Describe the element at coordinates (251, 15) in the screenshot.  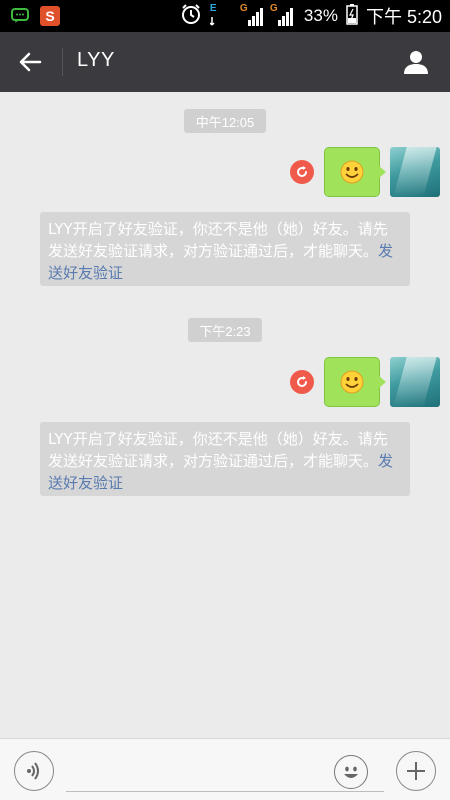
I see `network-g-signal-1: G` at that location.